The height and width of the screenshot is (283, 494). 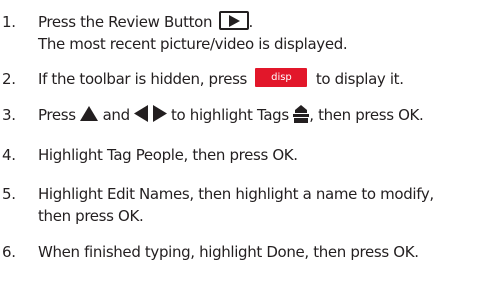 I want to click on step-text: to display it., so click(x=357, y=79).